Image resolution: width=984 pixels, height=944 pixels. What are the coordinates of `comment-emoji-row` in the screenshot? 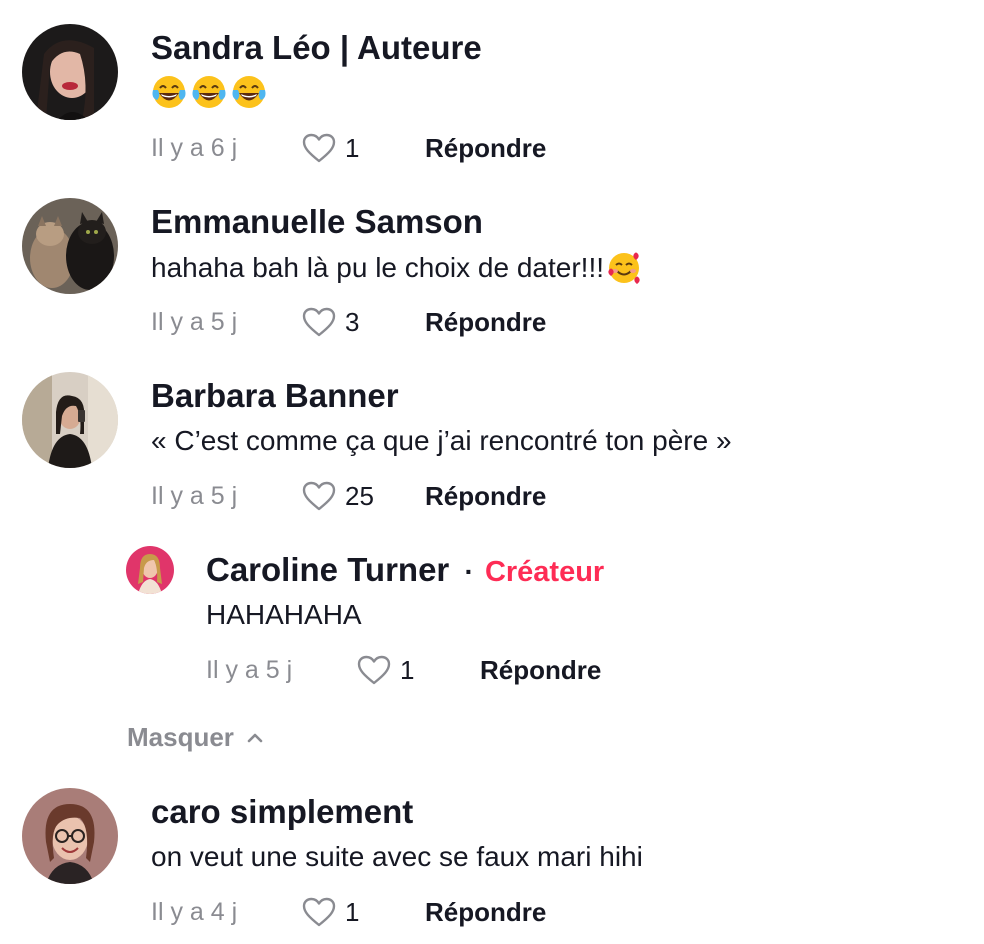 It's located at (209, 92).